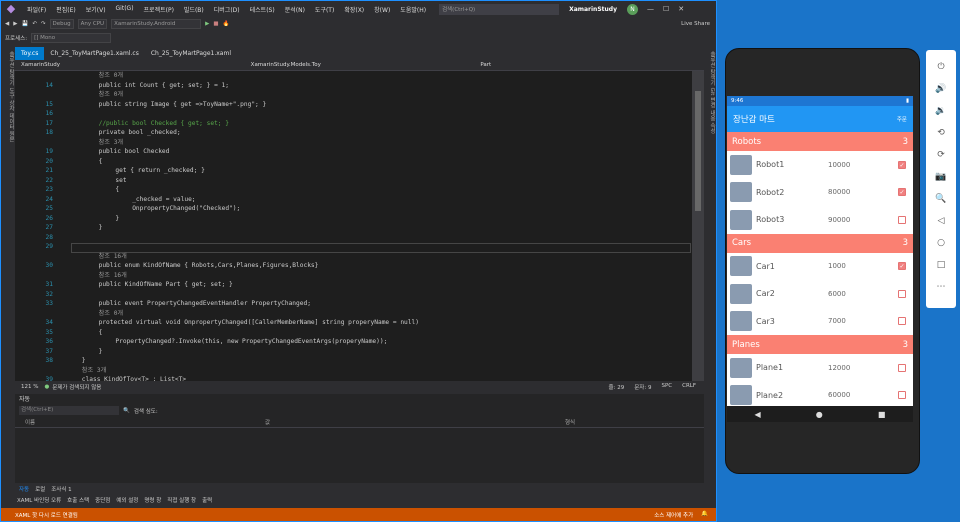 The height and width of the screenshot is (522, 960). What do you see at coordinates (382, 9) in the screenshot?
I see `menu-item: 창(W)` at bounding box center [382, 9].